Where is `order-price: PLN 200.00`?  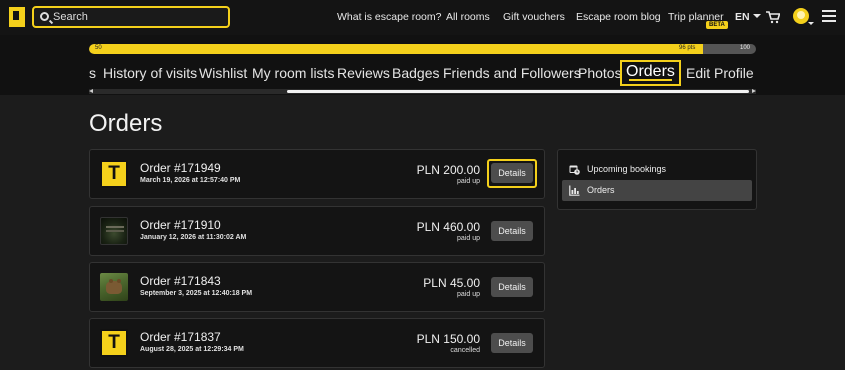 order-price: PLN 200.00 is located at coordinates (448, 170).